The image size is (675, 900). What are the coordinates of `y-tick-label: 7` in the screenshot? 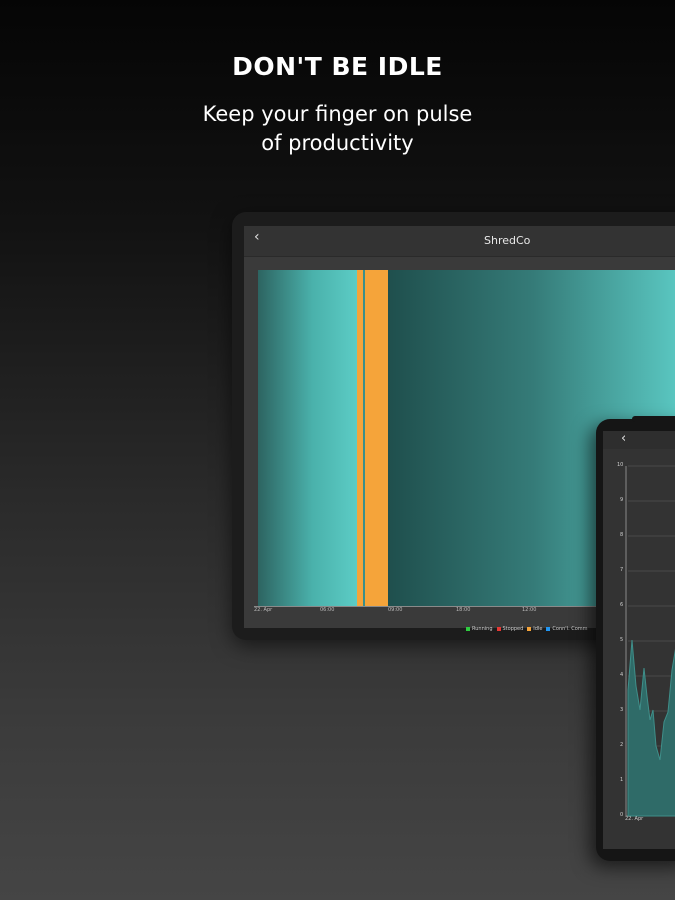 It's located at (622, 570).